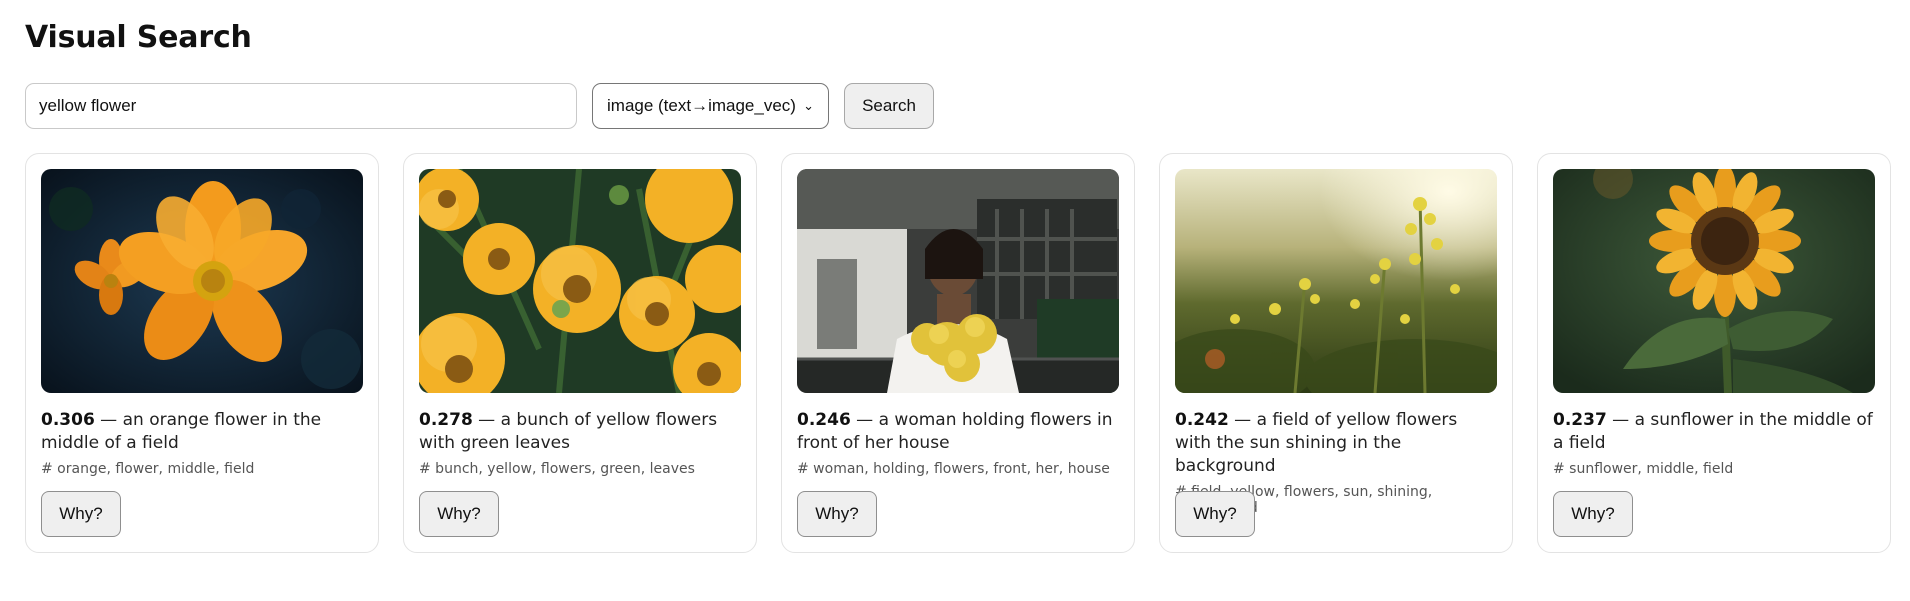 The image size is (1910, 601). I want to click on result-score: 0.278, so click(446, 420).